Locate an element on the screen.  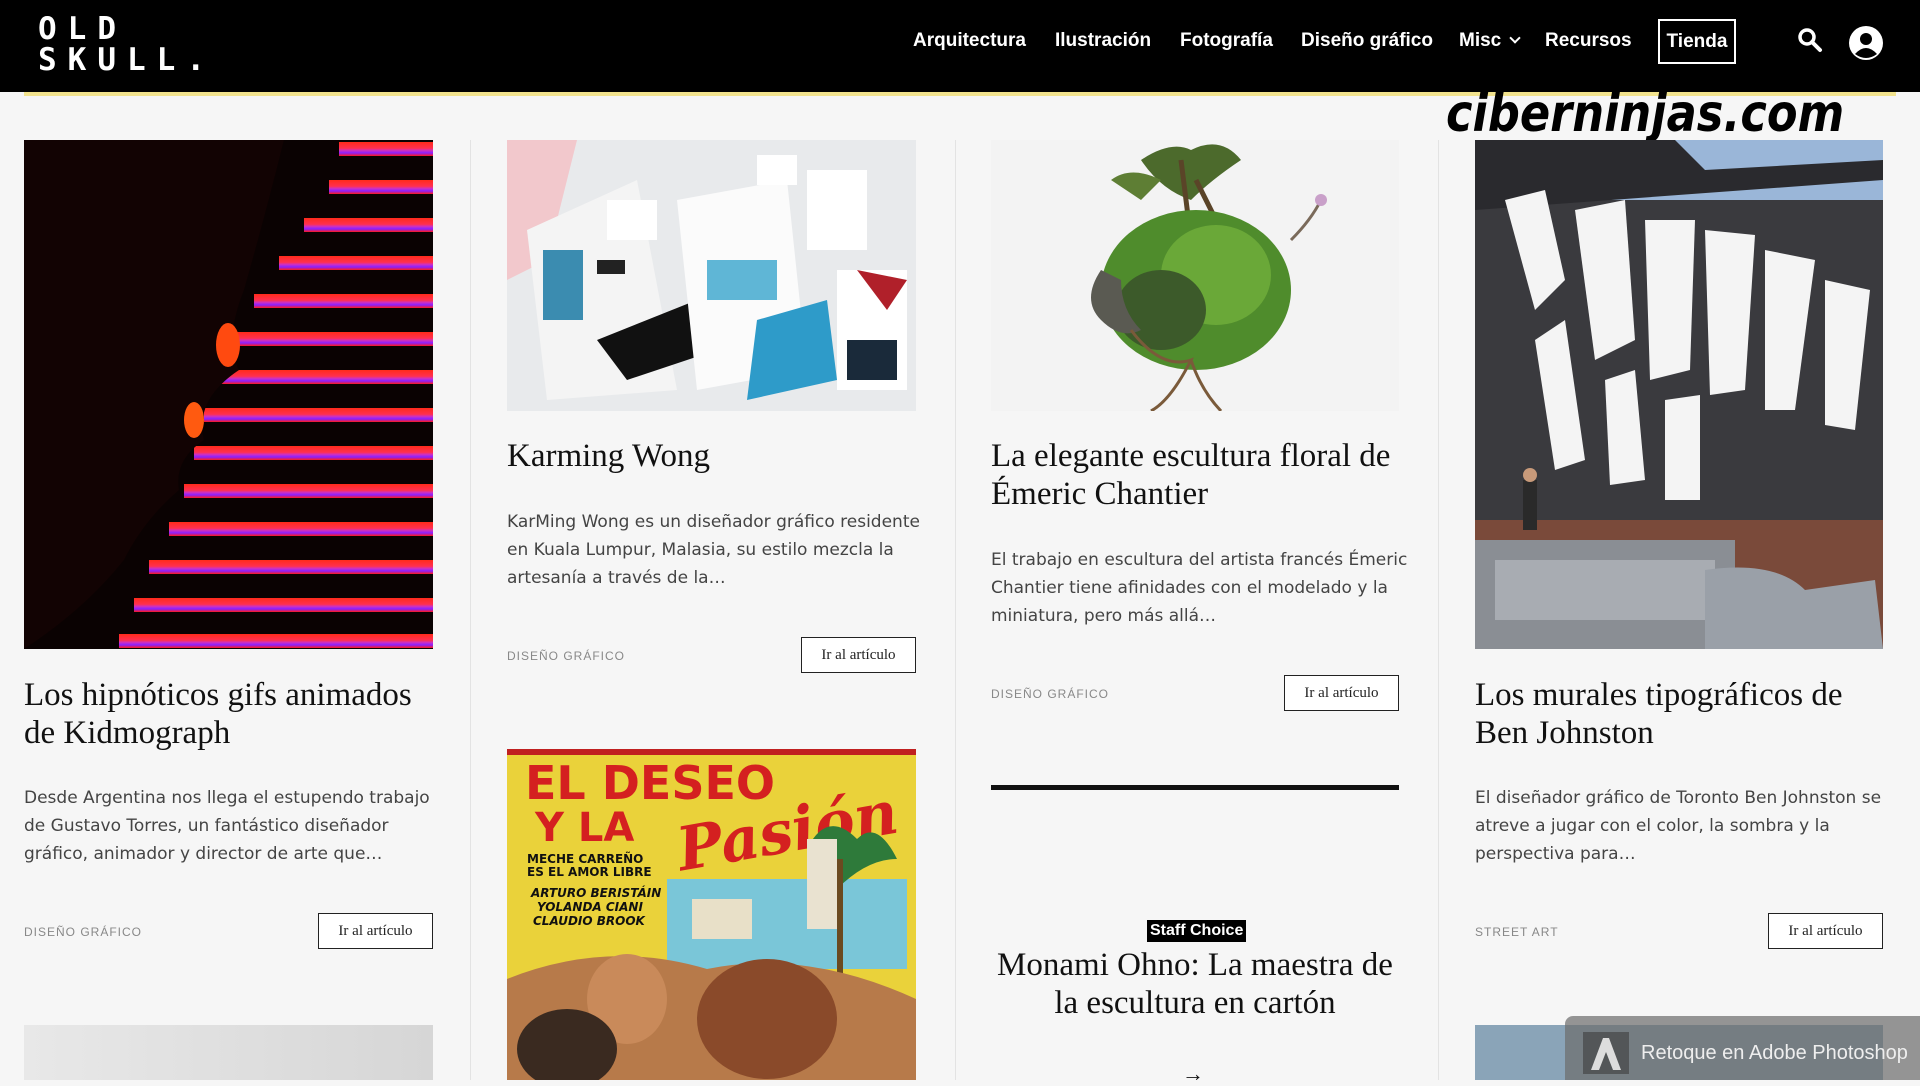
article-image-emeric-chantier is located at coordinates (1195, 275).